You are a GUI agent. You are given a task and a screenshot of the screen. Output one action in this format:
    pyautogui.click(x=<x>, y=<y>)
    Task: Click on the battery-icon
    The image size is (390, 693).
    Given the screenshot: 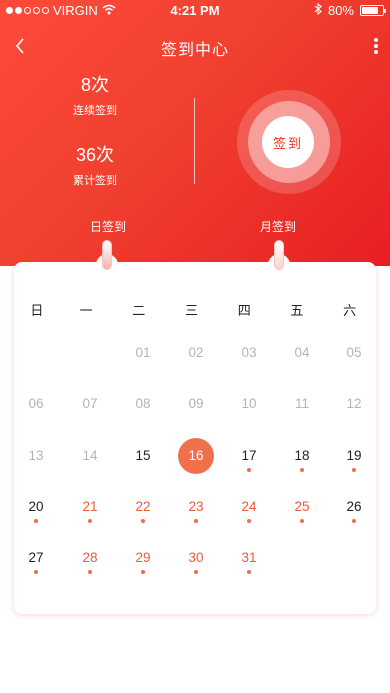 What is the action you would take?
    pyautogui.click(x=373, y=10)
    